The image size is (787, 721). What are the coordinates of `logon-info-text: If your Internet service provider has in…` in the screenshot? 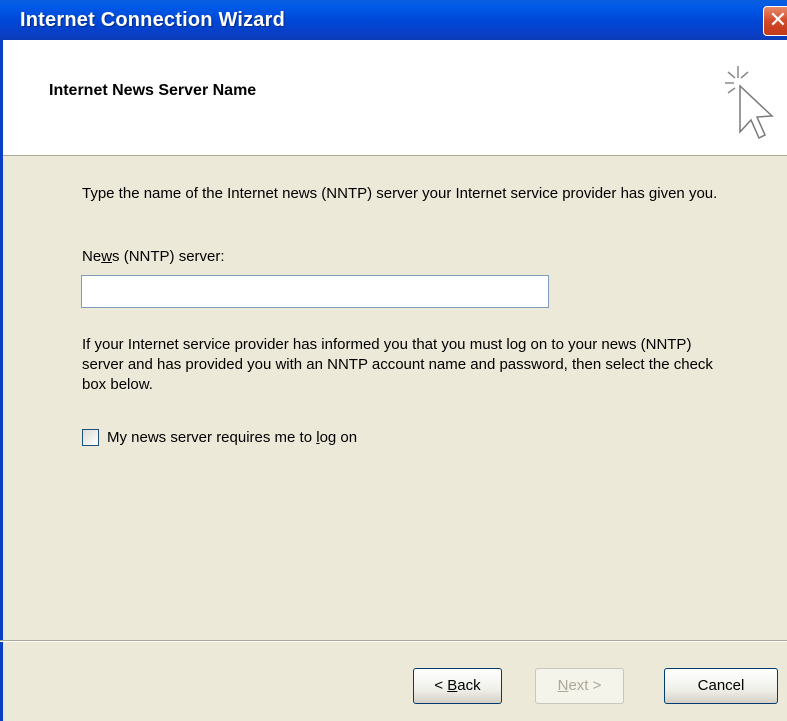 It's located at (397, 364).